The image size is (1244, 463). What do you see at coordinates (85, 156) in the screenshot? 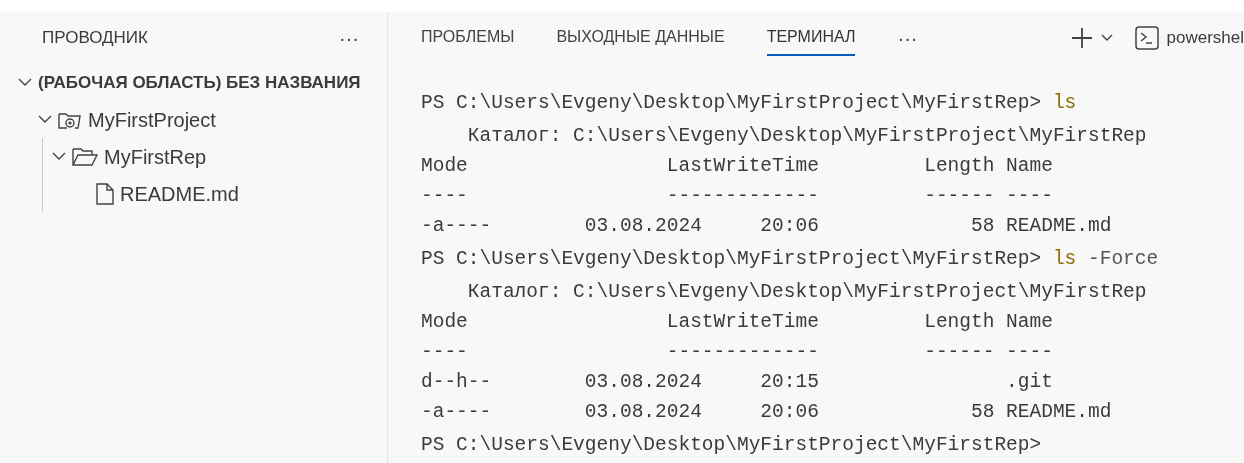
I see `open-folder-icon` at bounding box center [85, 156].